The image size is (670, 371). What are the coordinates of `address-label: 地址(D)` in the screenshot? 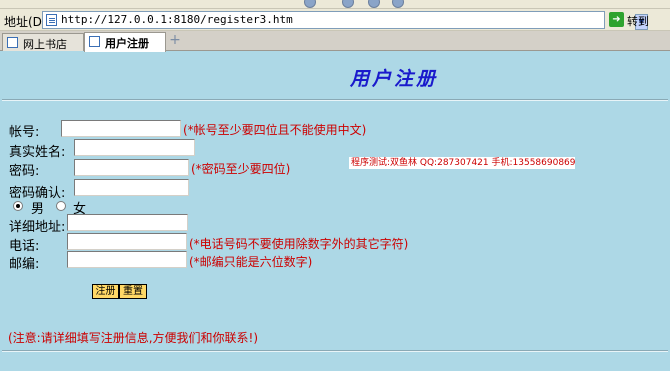 It's located at (25, 22).